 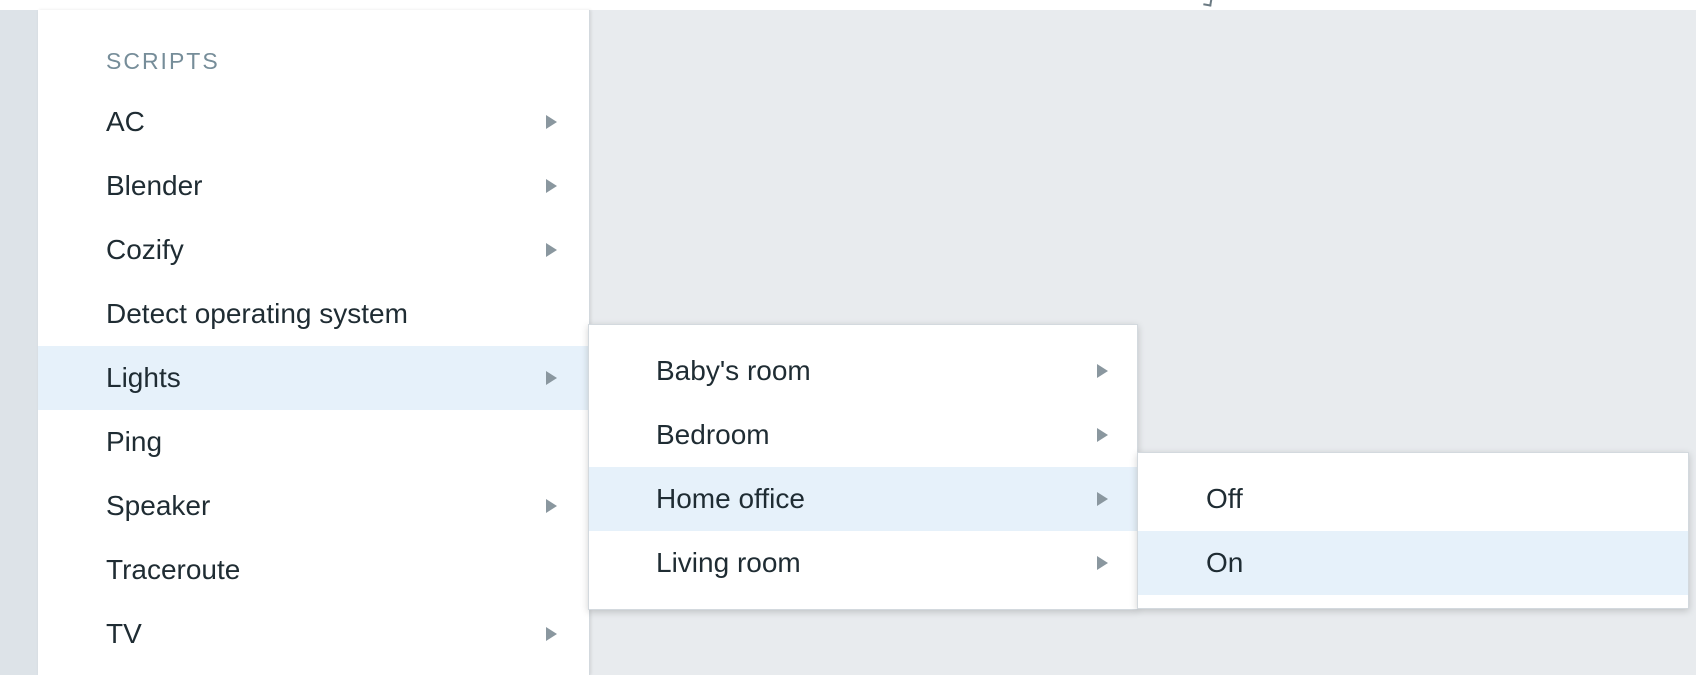 I want to click on menu-item-label: AC, so click(x=125, y=121).